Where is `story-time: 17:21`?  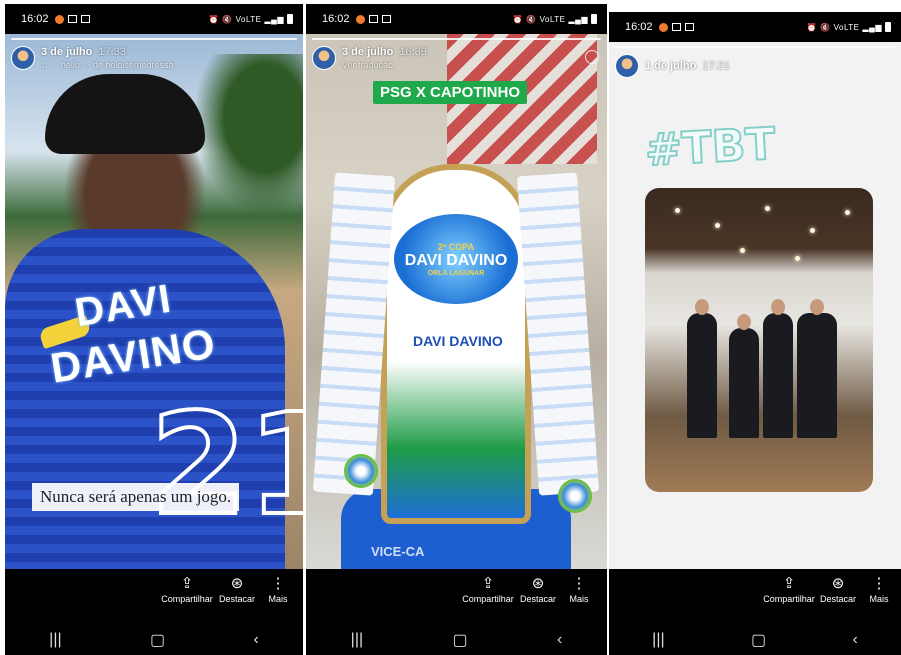
story-time: 17:21 is located at coordinates (716, 66).